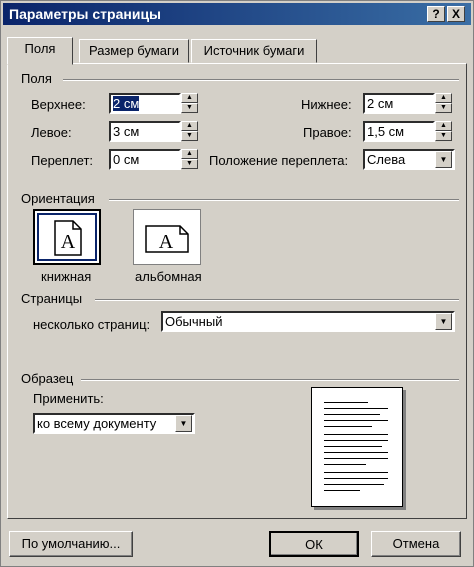  I want to click on window-title: Параметры страницы, so click(85, 14).